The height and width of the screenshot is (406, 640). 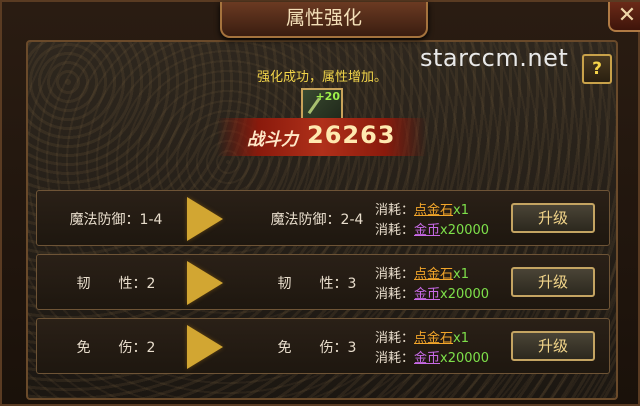 What do you see at coordinates (317, 284) in the screenshot?
I see `attribute-after: 韧 性：3` at bounding box center [317, 284].